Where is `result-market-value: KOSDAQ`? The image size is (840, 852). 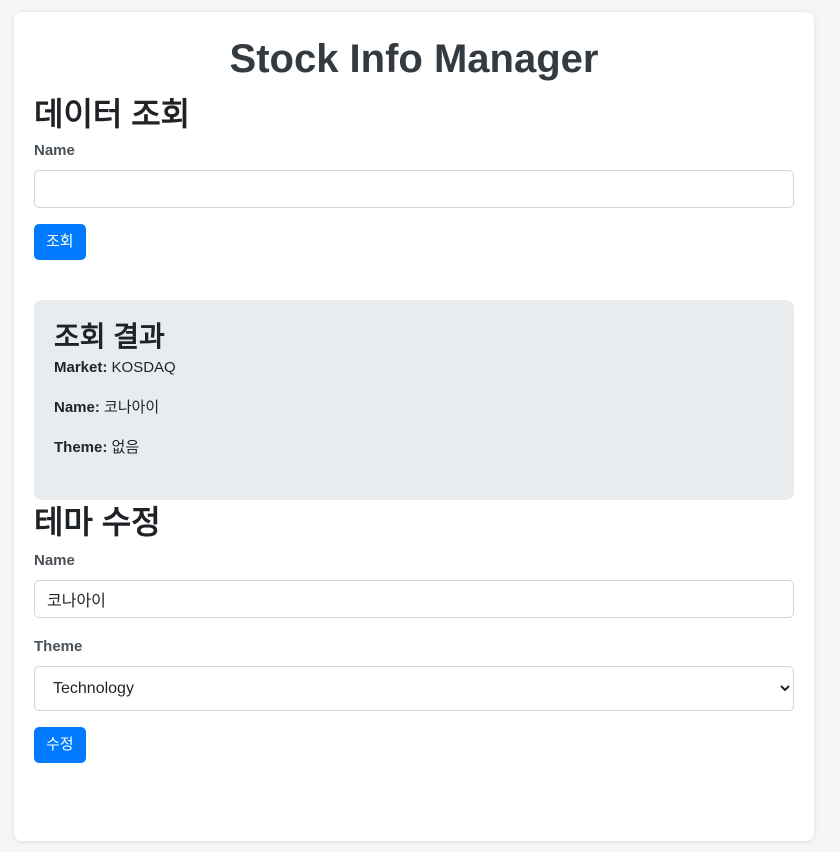
result-market-value: KOSDAQ is located at coordinates (143, 367).